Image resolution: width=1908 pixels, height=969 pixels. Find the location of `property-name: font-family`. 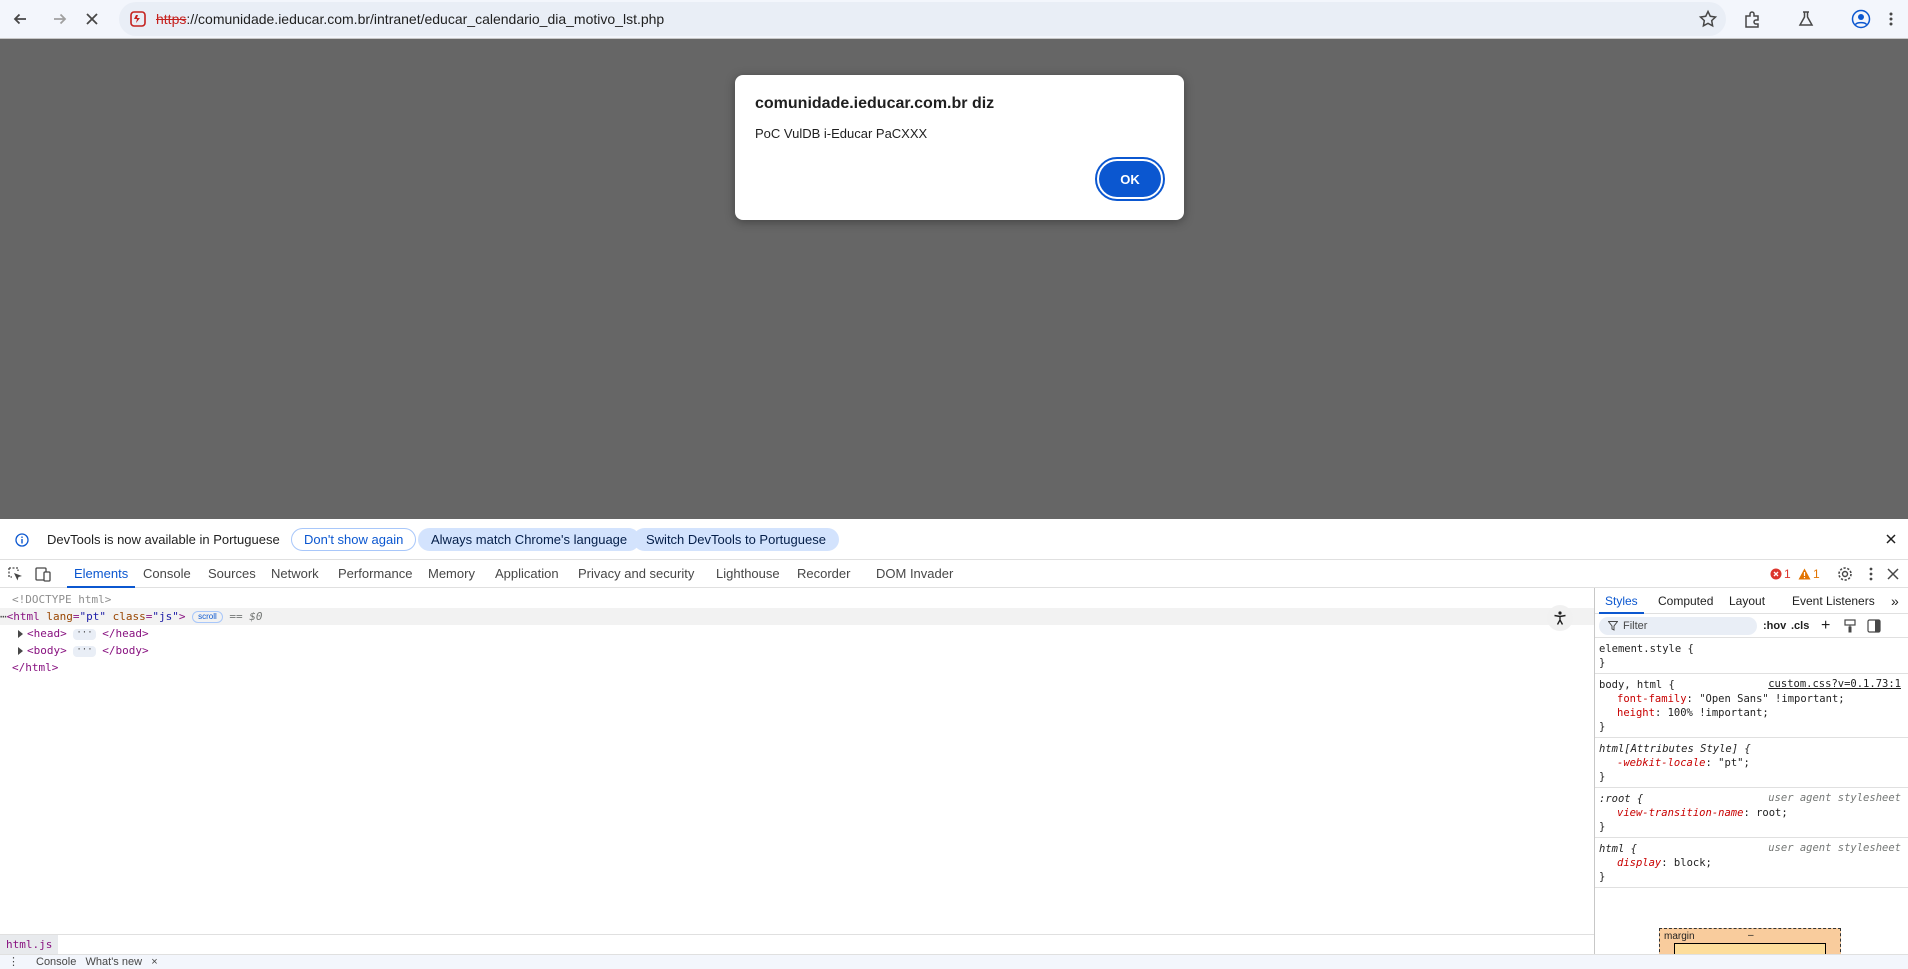

property-name: font-family is located at coordinates (1652, 699).